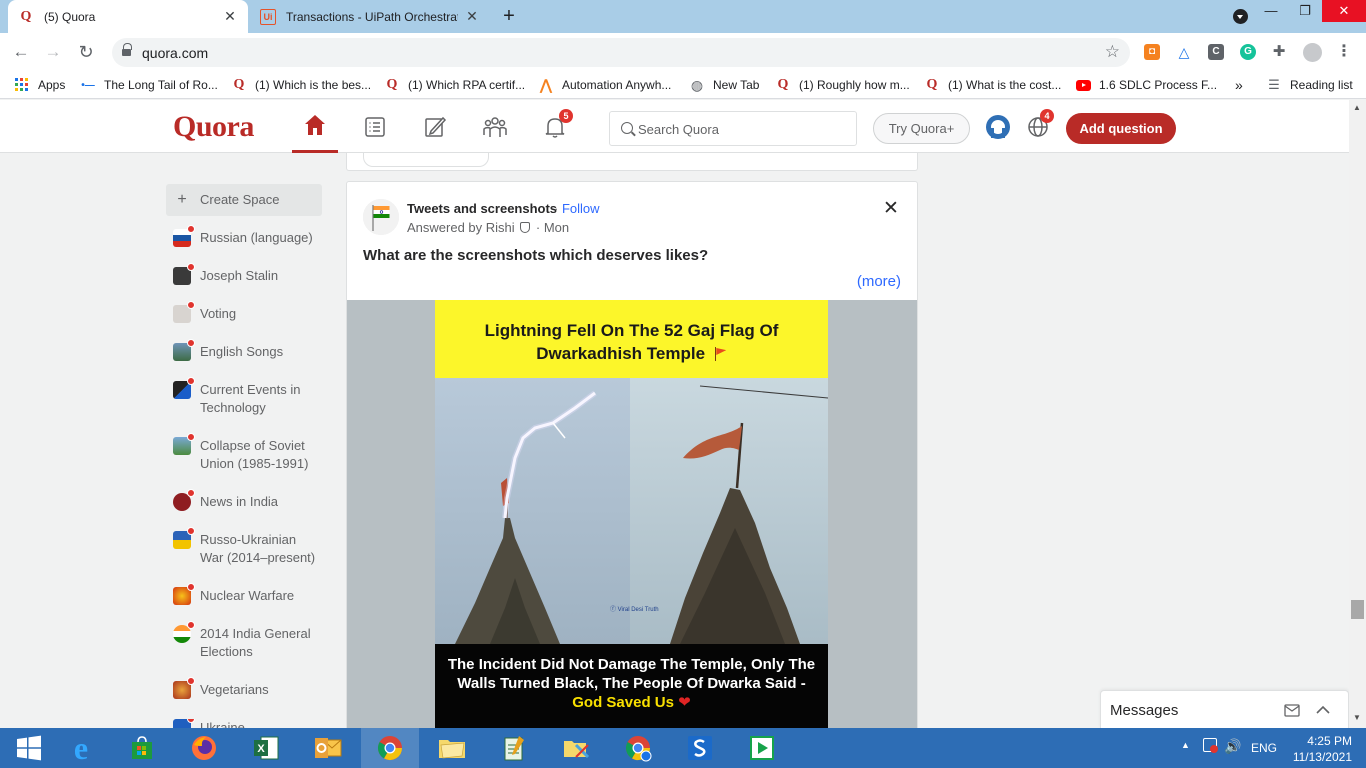 Image resolution: width=1366 pixels, height=768 pixels. Describe the element at coordinates (204, 748) in the screenshot. I see `firefox-app` at that location.